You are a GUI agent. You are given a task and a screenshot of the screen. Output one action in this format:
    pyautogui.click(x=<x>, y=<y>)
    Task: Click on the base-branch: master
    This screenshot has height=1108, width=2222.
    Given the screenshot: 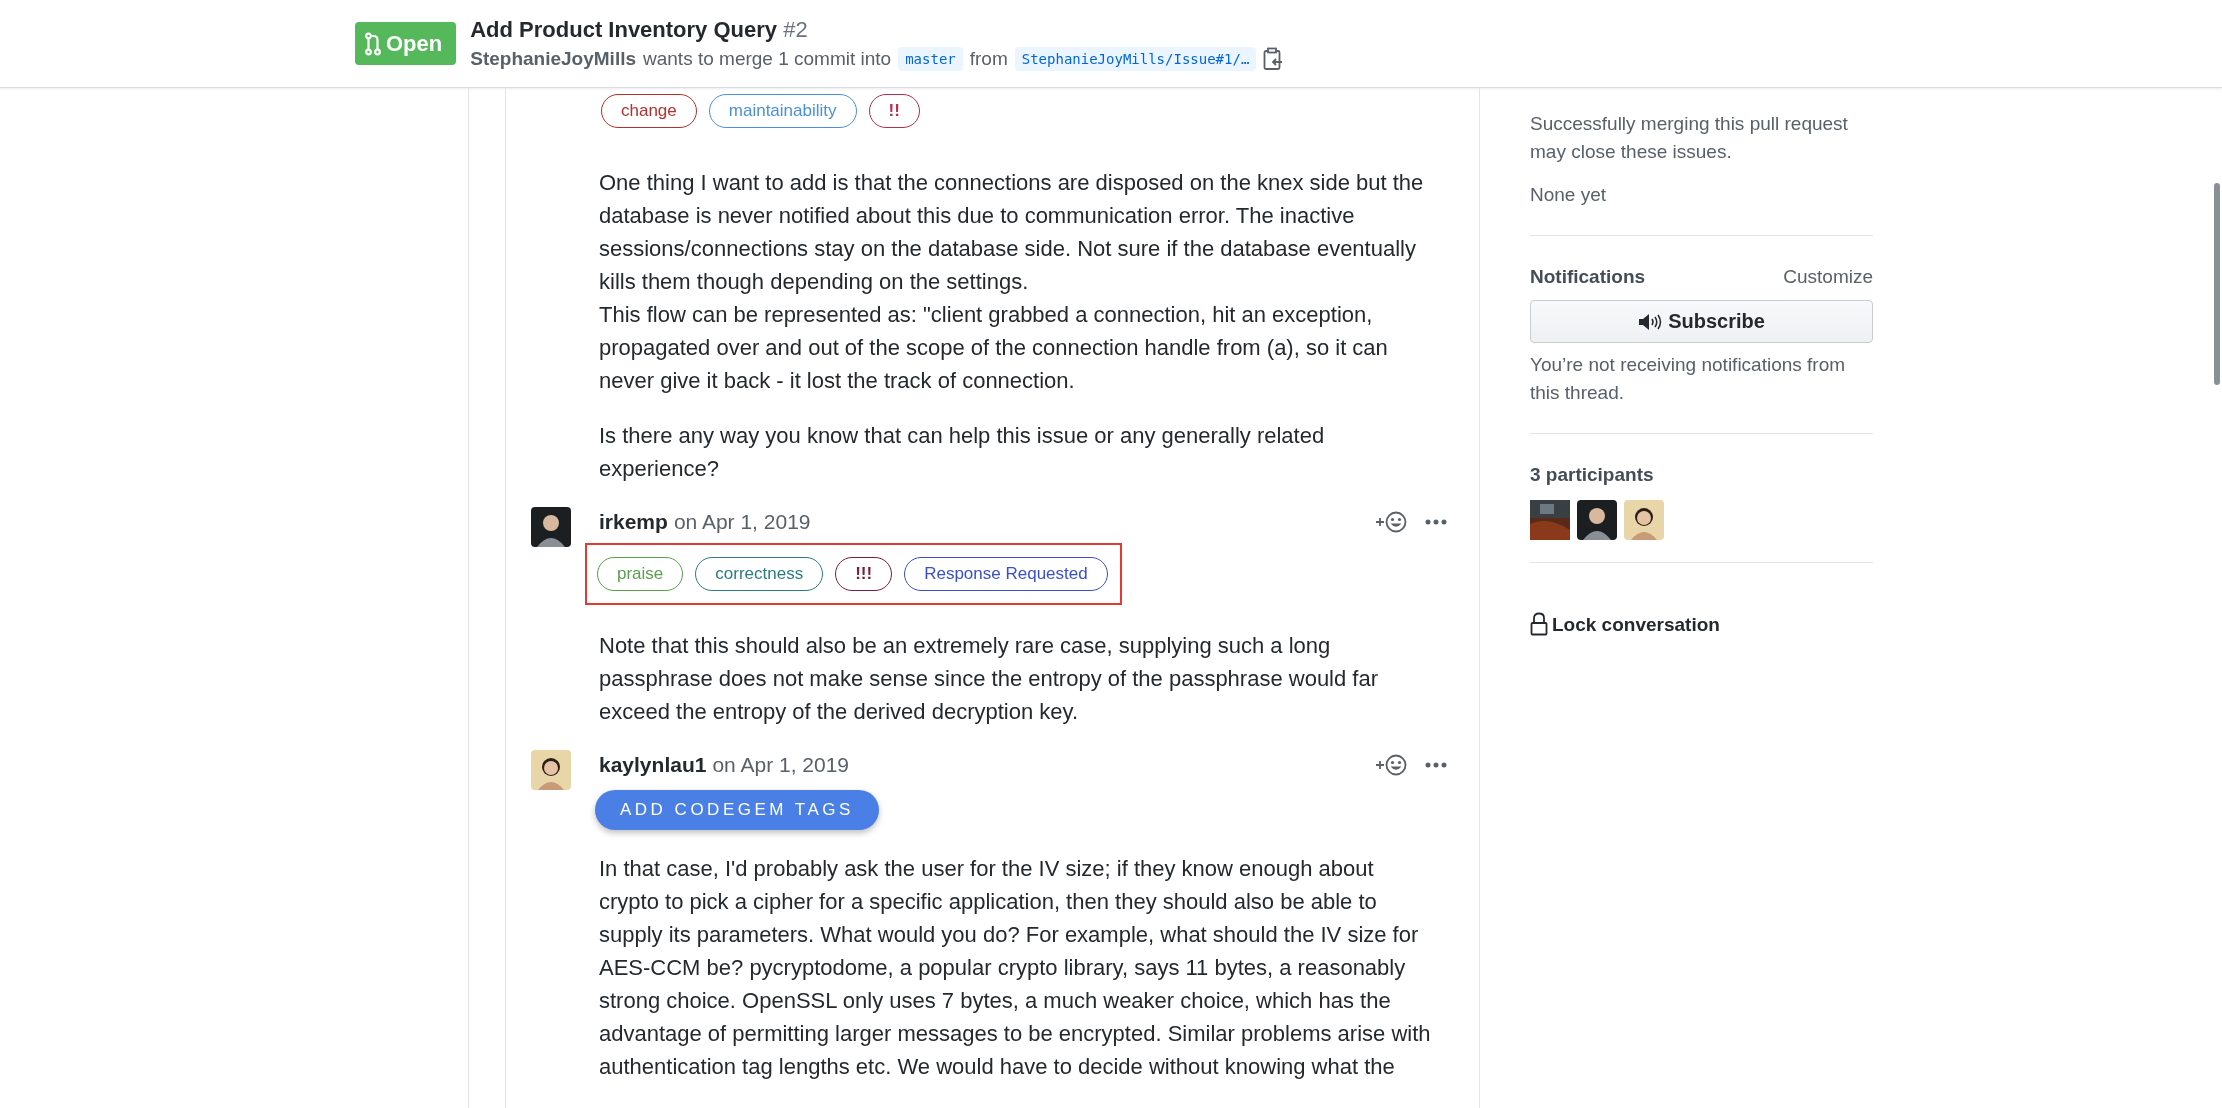 What is the action you would take?
    pyautogui.click(x=930, y=58)
    